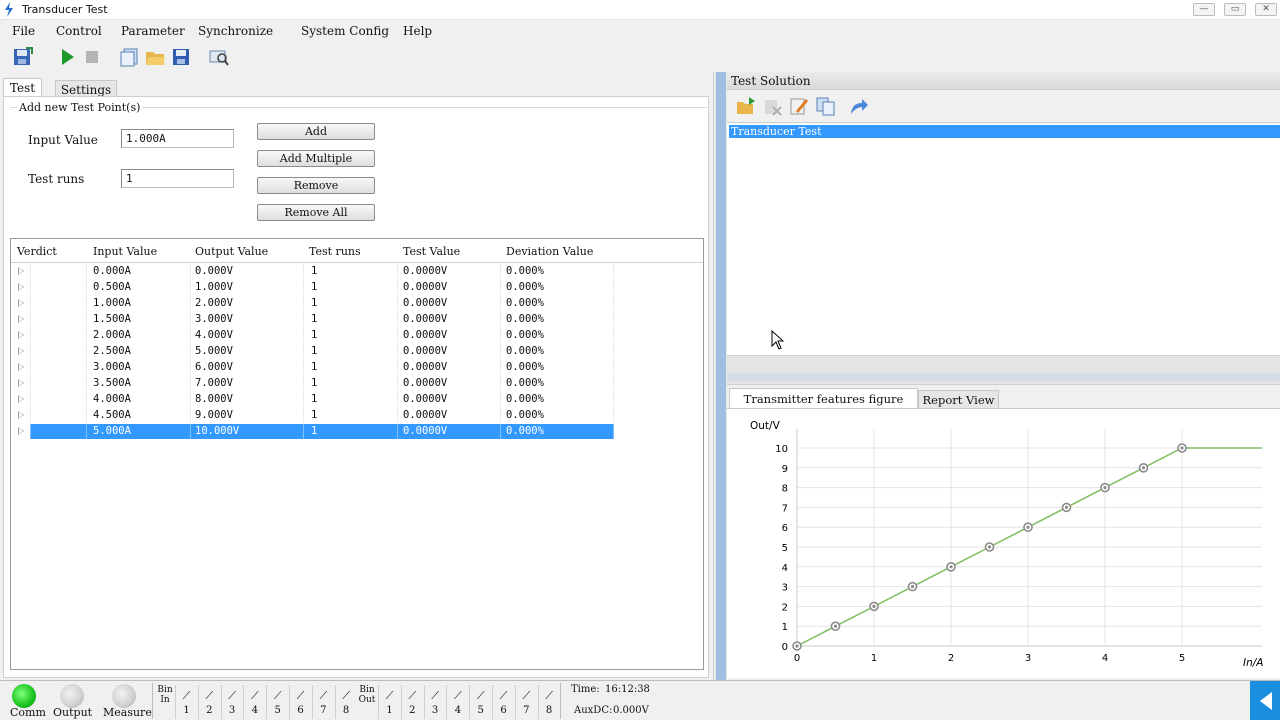 The image size is (1280, 720). Describe the element at coordinates (316, 158) in the screenshot. I see `add-multiple-button: Add Multiple` at that location.